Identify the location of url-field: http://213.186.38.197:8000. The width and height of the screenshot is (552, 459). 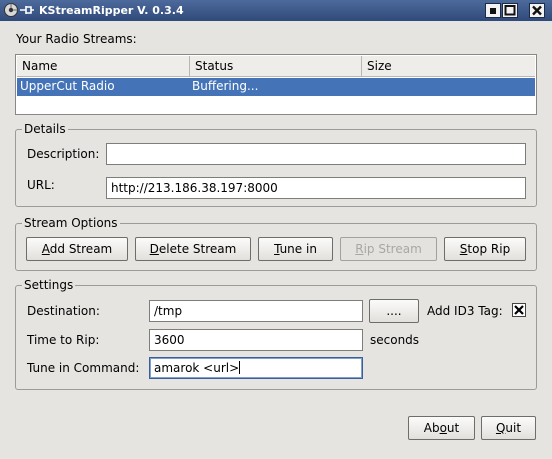
(316, 188).